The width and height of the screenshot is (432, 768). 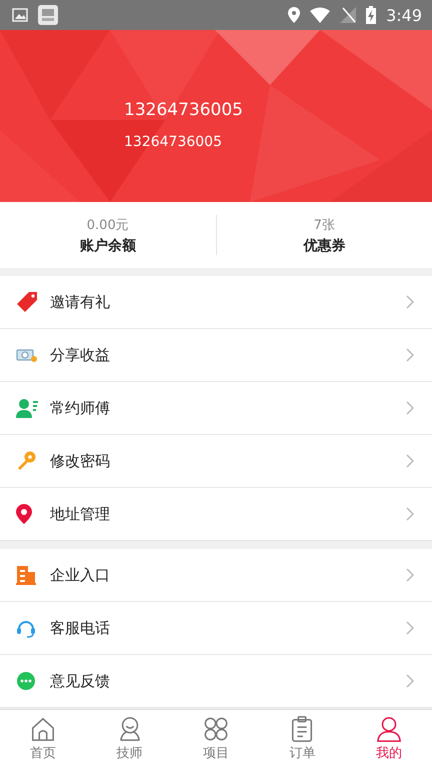 I want to click on tab: 首页, so click(x=43, y=739).